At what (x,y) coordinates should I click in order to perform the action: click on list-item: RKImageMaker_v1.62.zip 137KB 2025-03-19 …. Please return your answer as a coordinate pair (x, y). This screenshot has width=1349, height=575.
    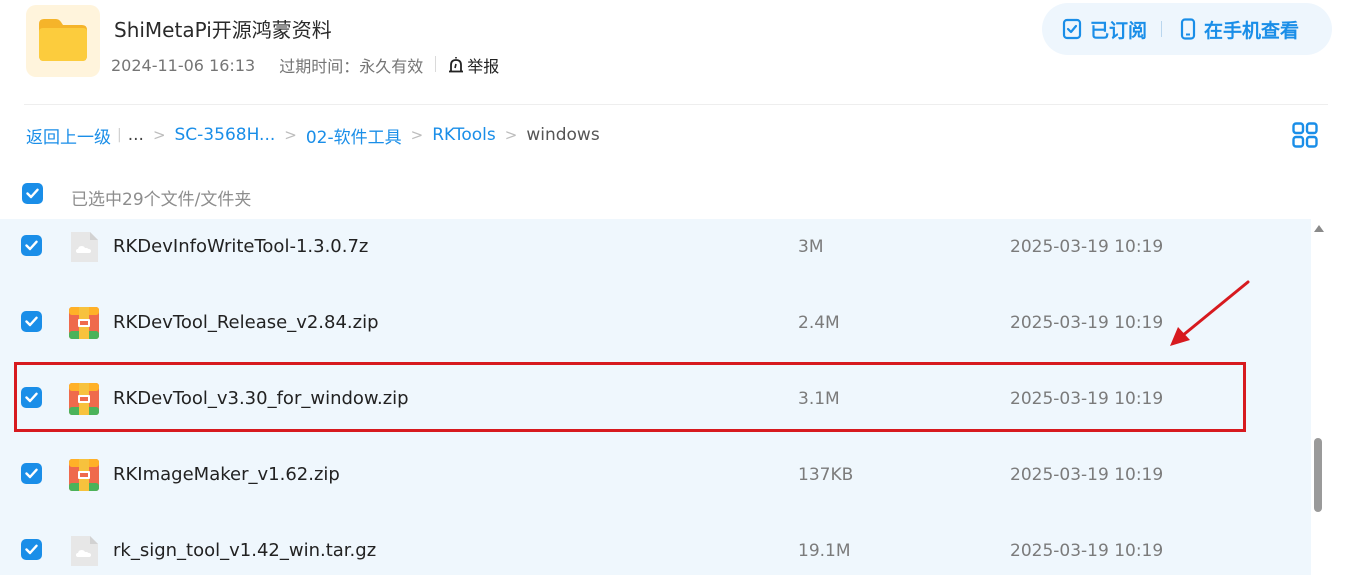
    Looking at the image, I should click on (655, 475).